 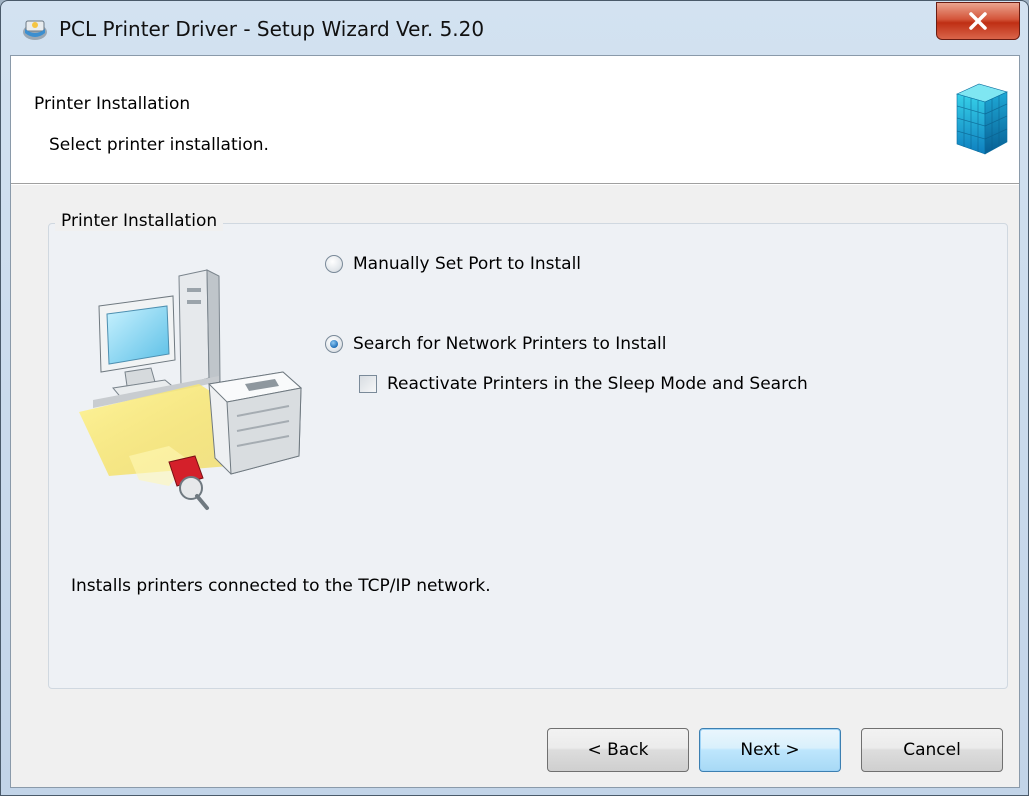 What do you see at coordinates (515, 184) in the screenshot?
I see `header-separator` at bounding box center [515, 184].